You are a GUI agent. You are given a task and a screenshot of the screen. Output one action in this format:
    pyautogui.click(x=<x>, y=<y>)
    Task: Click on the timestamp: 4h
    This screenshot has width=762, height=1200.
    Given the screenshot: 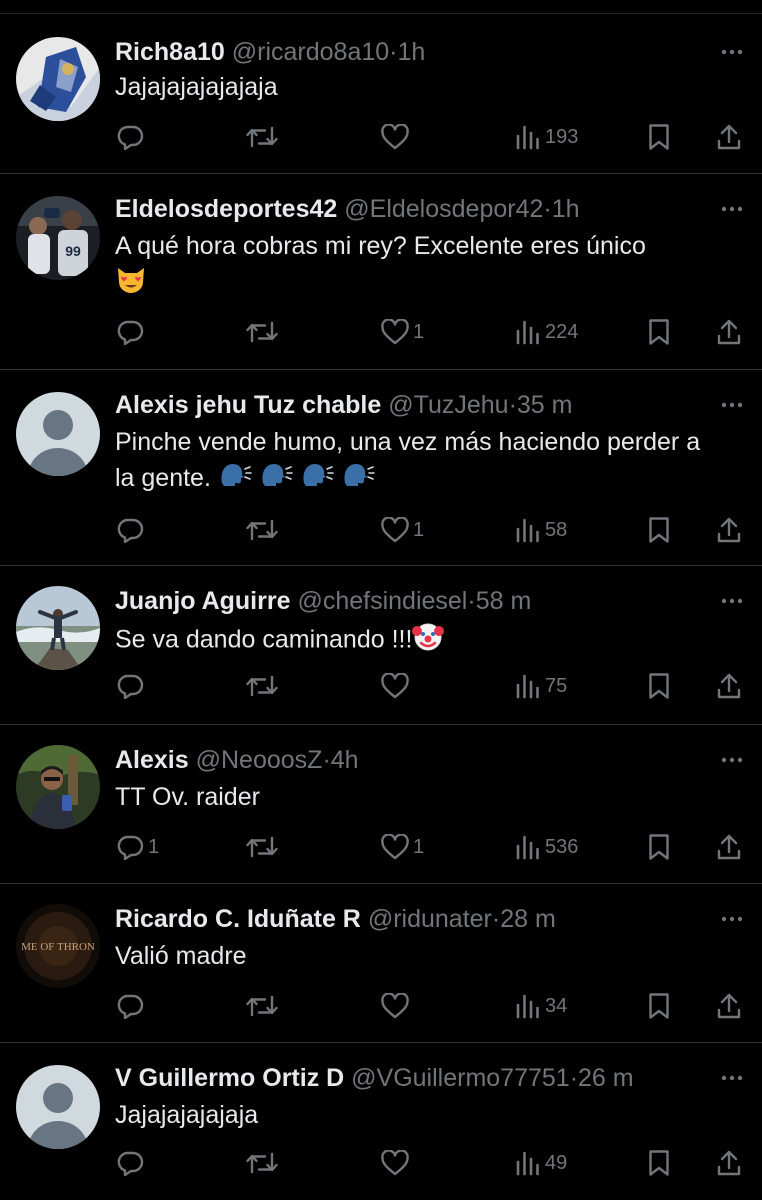 What is the action you would take?
    pyautogui.click(x=345, y=760)
    